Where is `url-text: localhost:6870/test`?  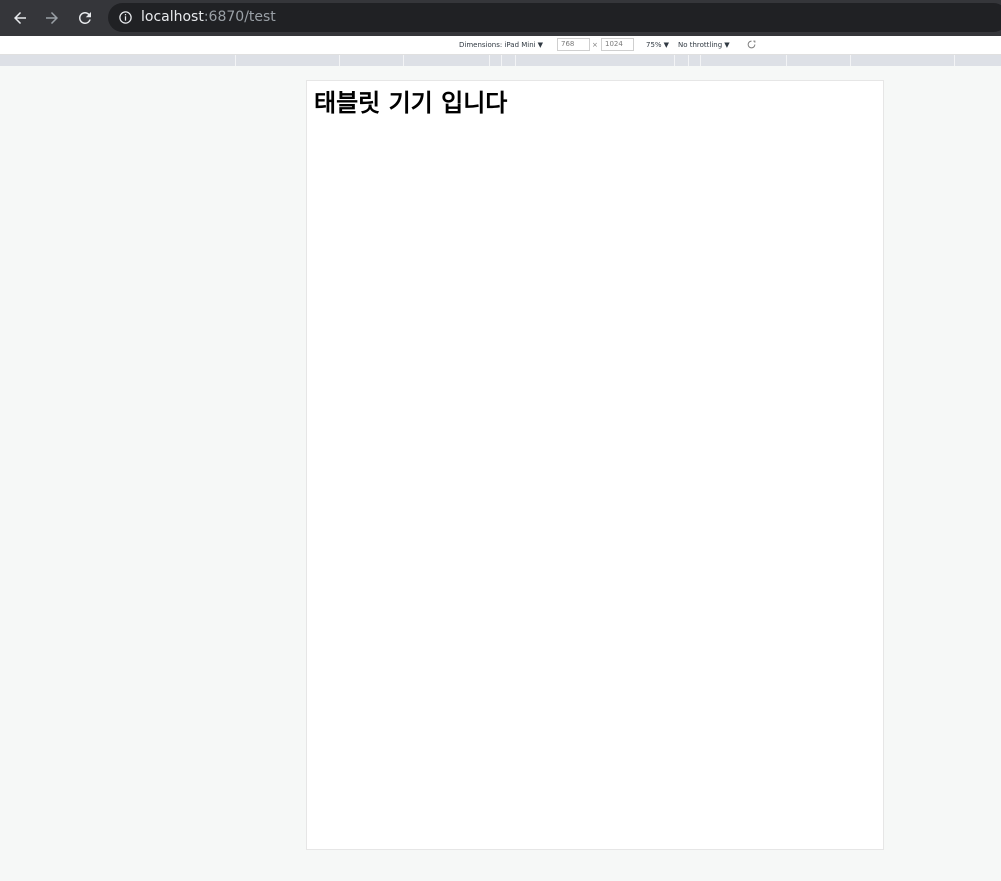
url-text: localhost:6870/test is located at coordinates (208, 17).